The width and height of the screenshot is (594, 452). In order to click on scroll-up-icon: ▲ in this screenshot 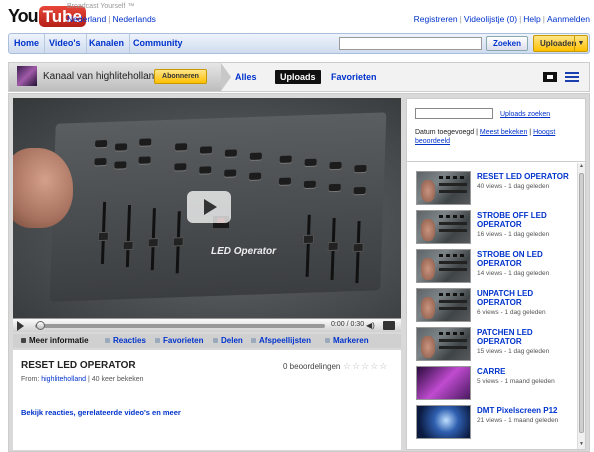, I will do `click(581, 167)`.